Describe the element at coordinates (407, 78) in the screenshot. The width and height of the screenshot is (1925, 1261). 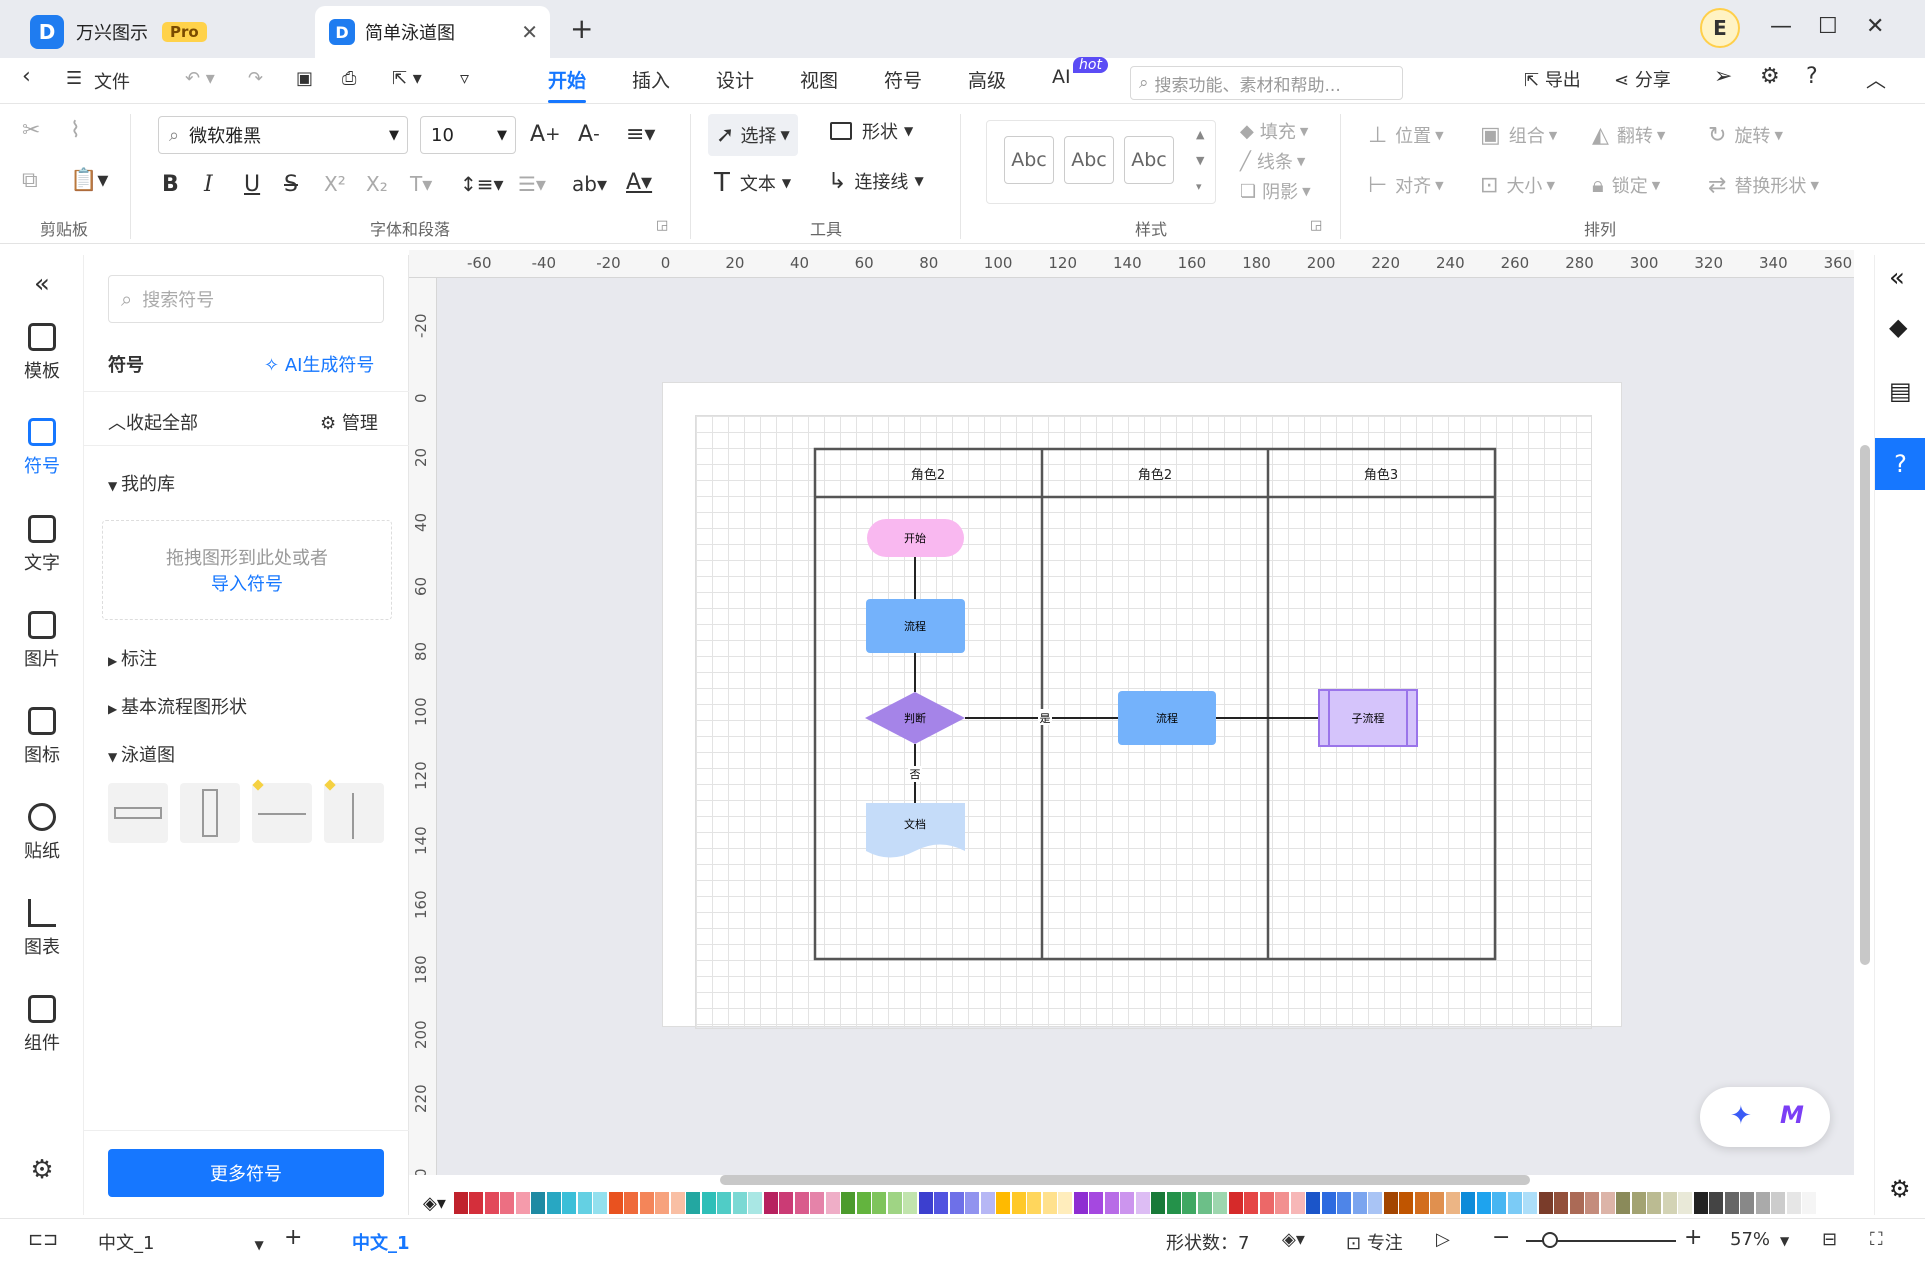
I see `share-out-icon: ⇱ ▾` at that location.